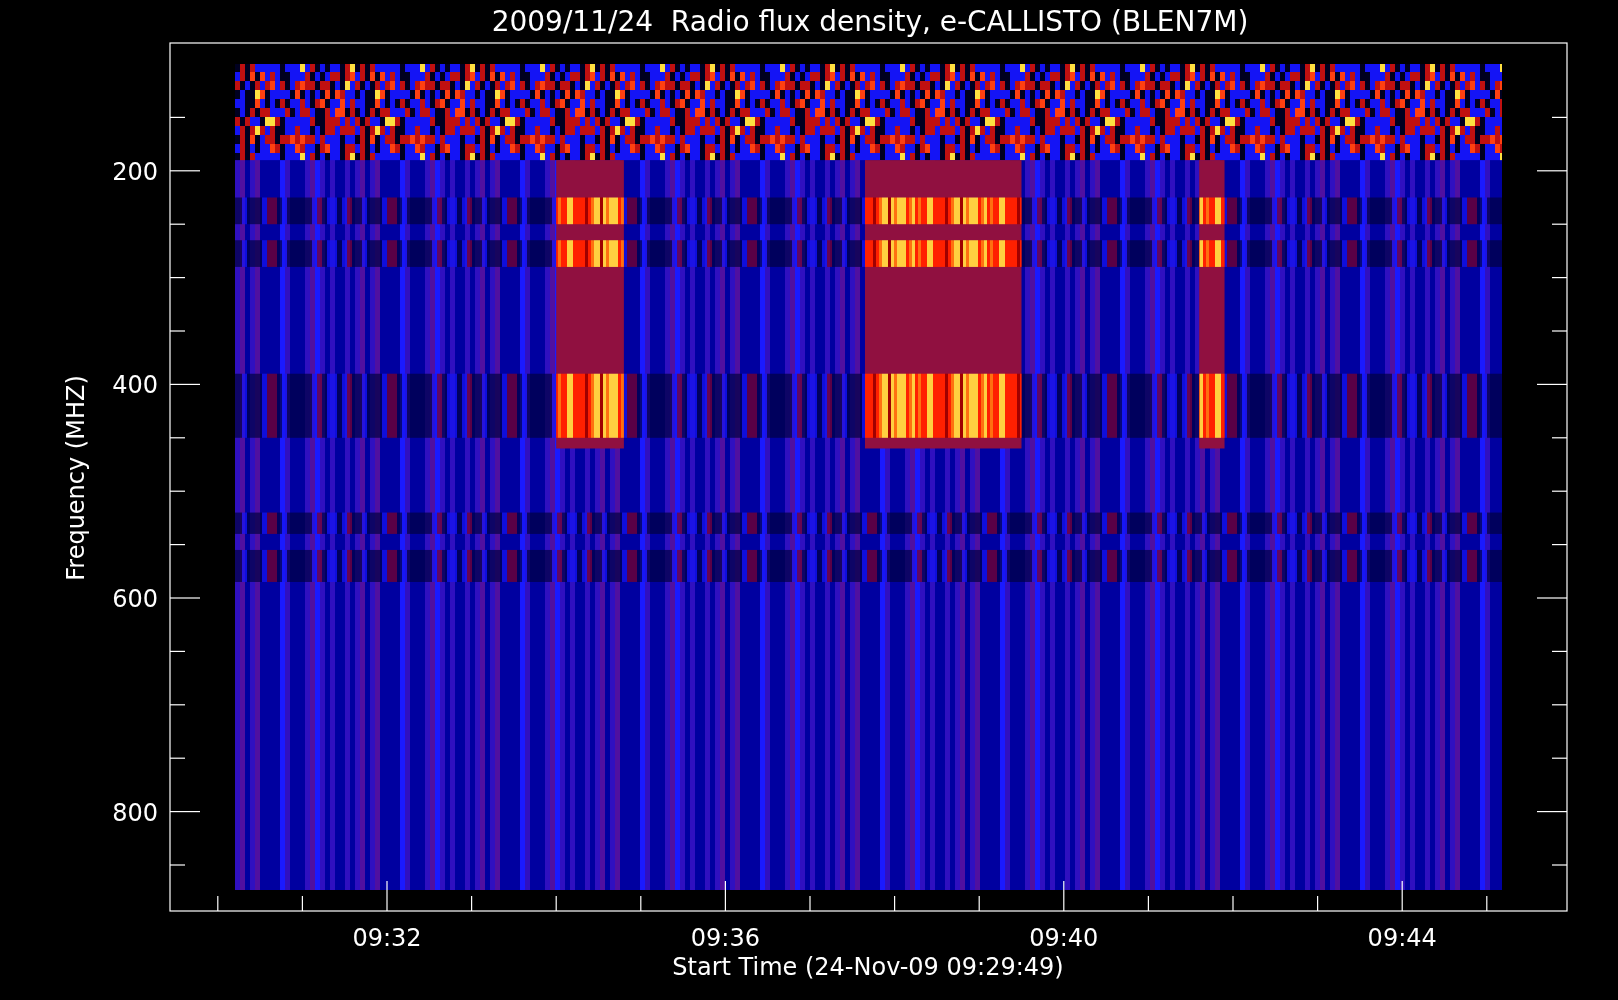  I want to click on plot-title: 2009/11/24 Radio flux density, e-CALLISTO (BLEN7M), so click(870, 21).